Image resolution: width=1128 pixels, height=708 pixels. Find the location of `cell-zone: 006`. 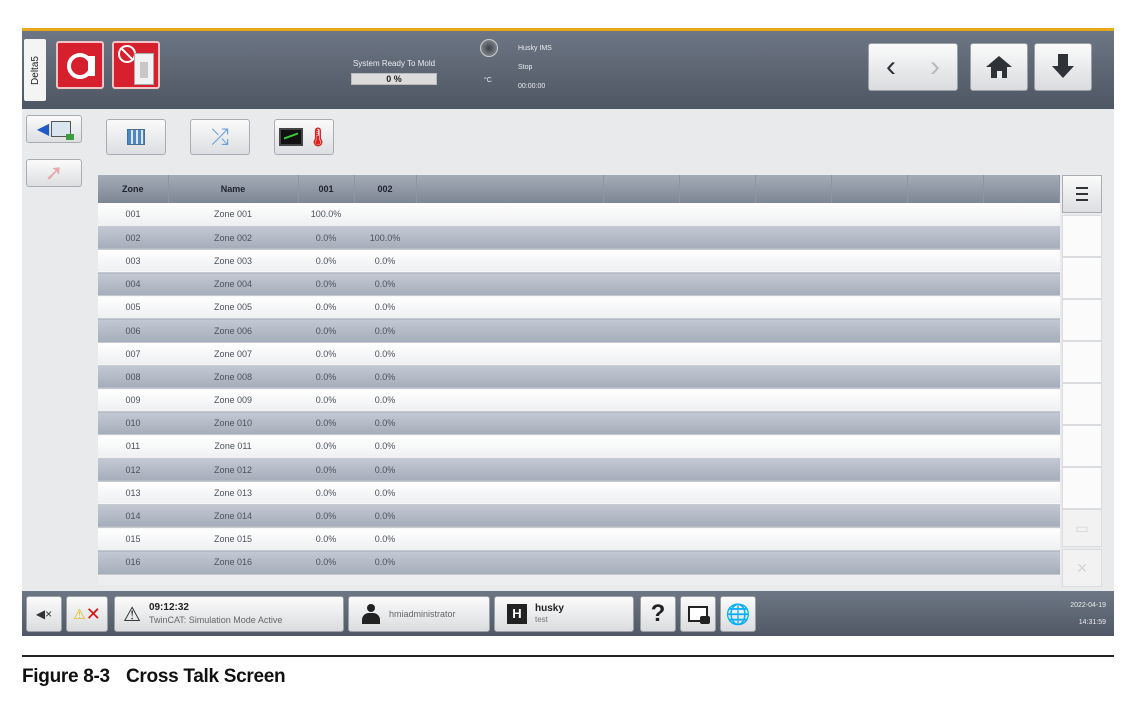

cell-zone: 006 is located at coordinates (133, 330).